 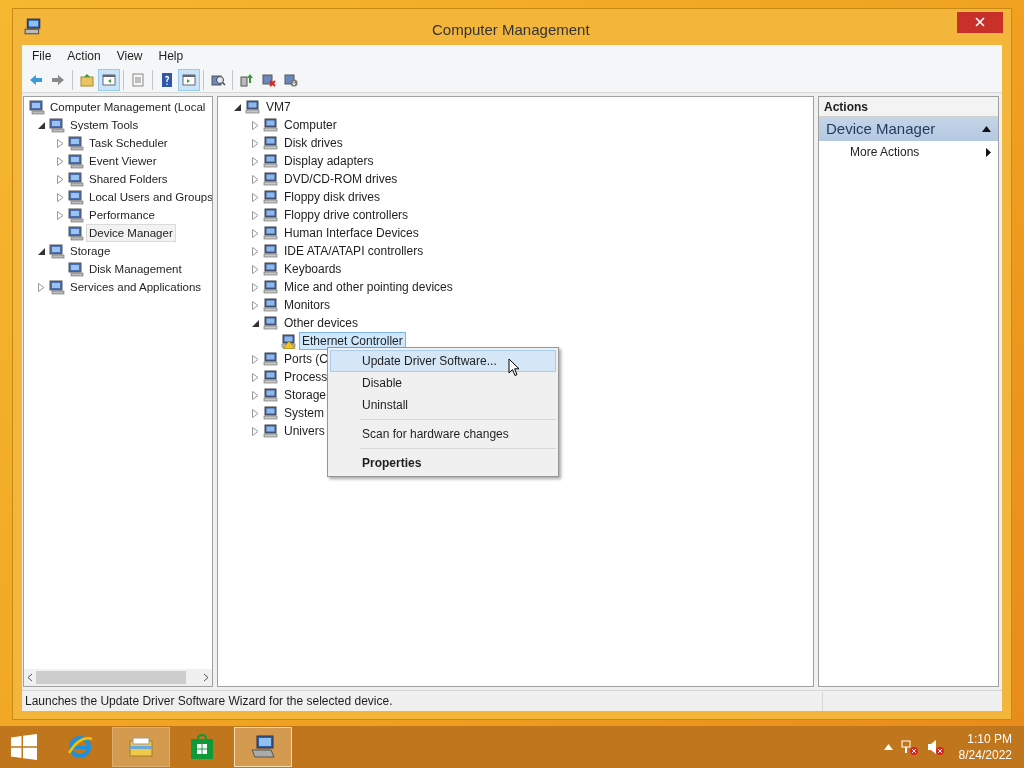 I want to click on actions-header: Actions, so click(x=908, y=107).